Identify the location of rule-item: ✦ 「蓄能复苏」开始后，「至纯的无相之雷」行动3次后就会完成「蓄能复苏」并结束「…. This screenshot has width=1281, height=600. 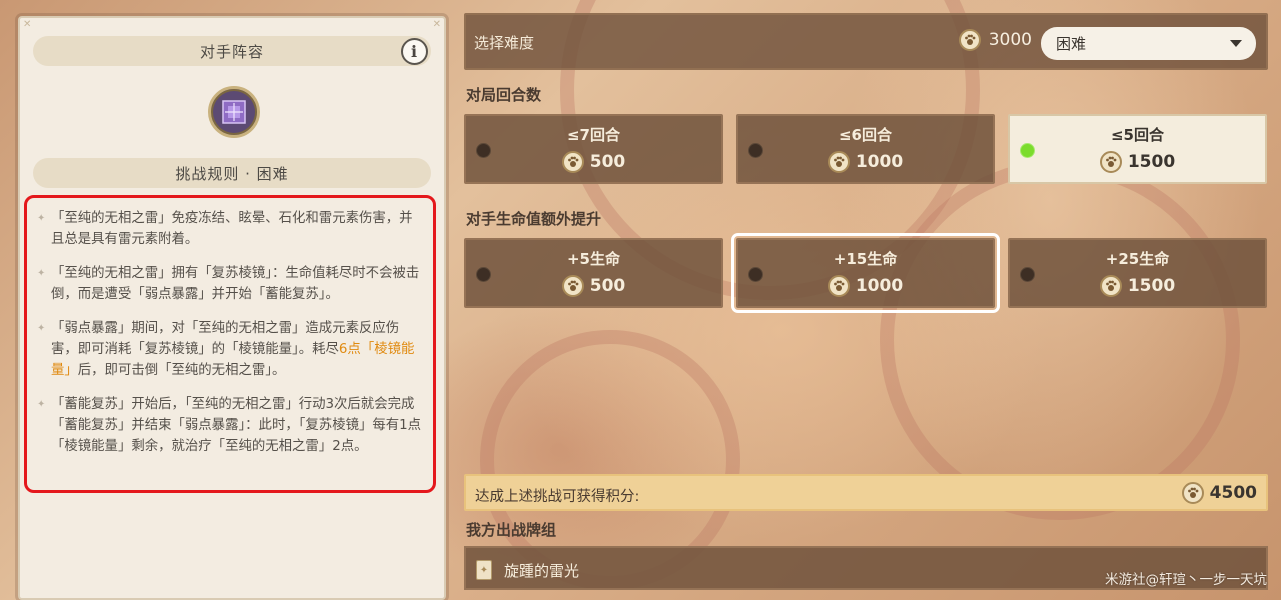
(230, 425).